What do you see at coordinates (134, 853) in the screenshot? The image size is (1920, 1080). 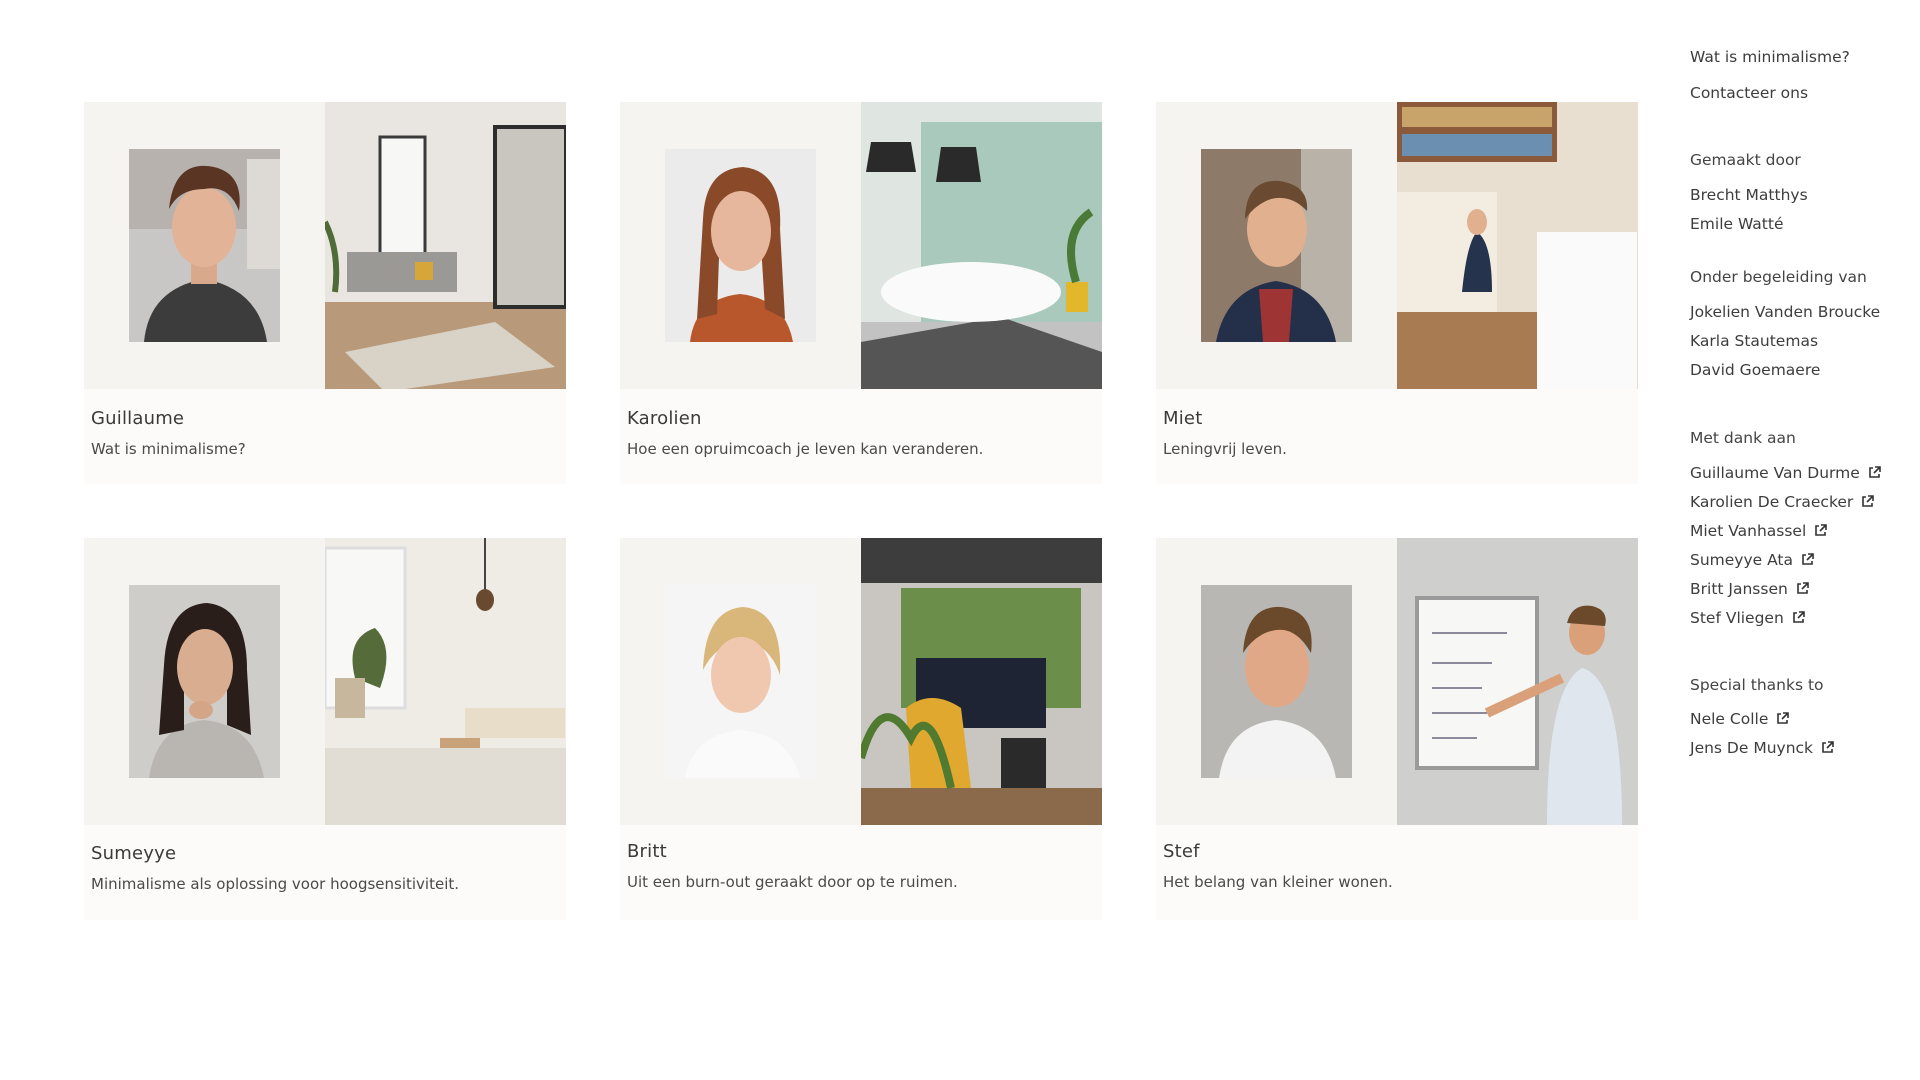 I see `card-name: Sumeyye` at bounding box center [134, 853].